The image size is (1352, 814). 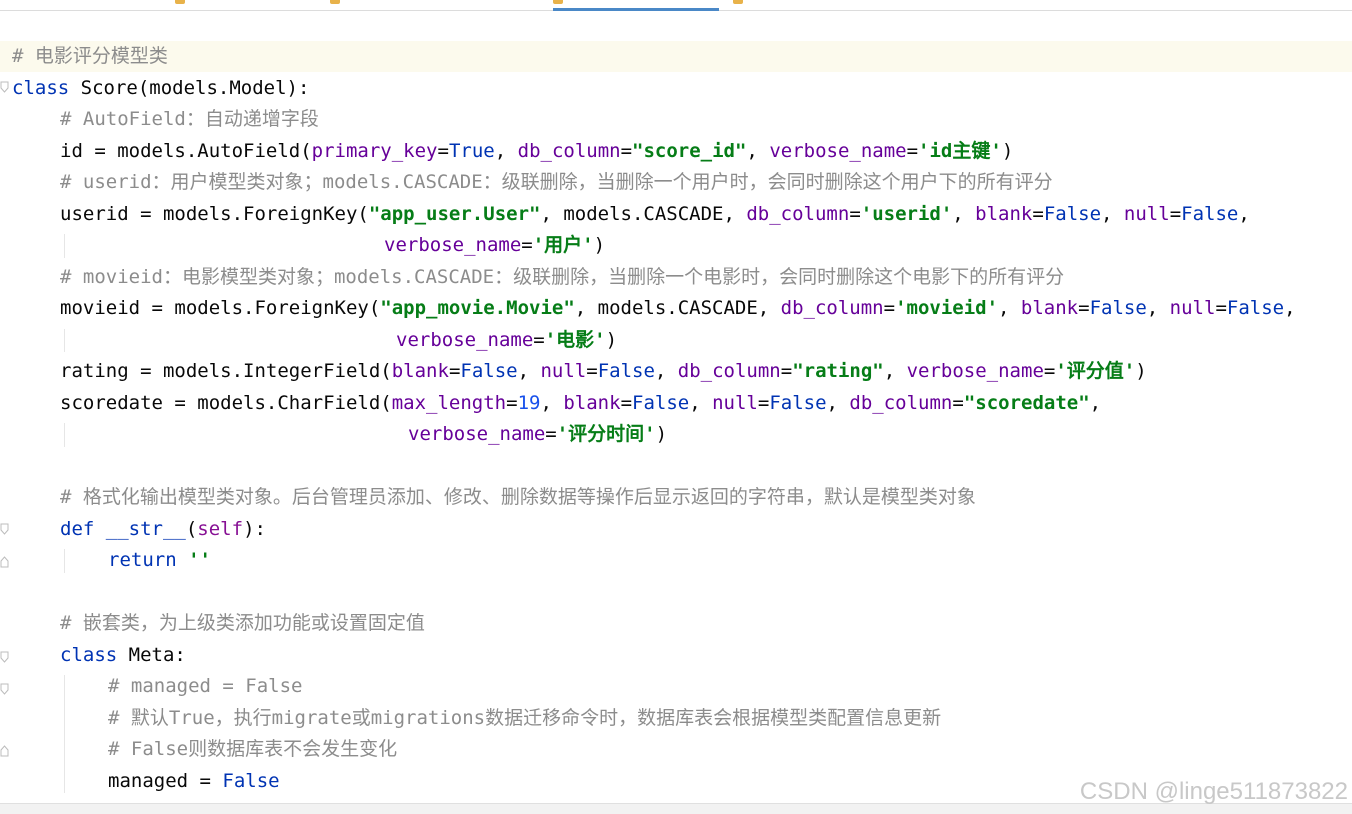 I want to click on code-token: # 电影评分模型类, so click(x=90, y=56).